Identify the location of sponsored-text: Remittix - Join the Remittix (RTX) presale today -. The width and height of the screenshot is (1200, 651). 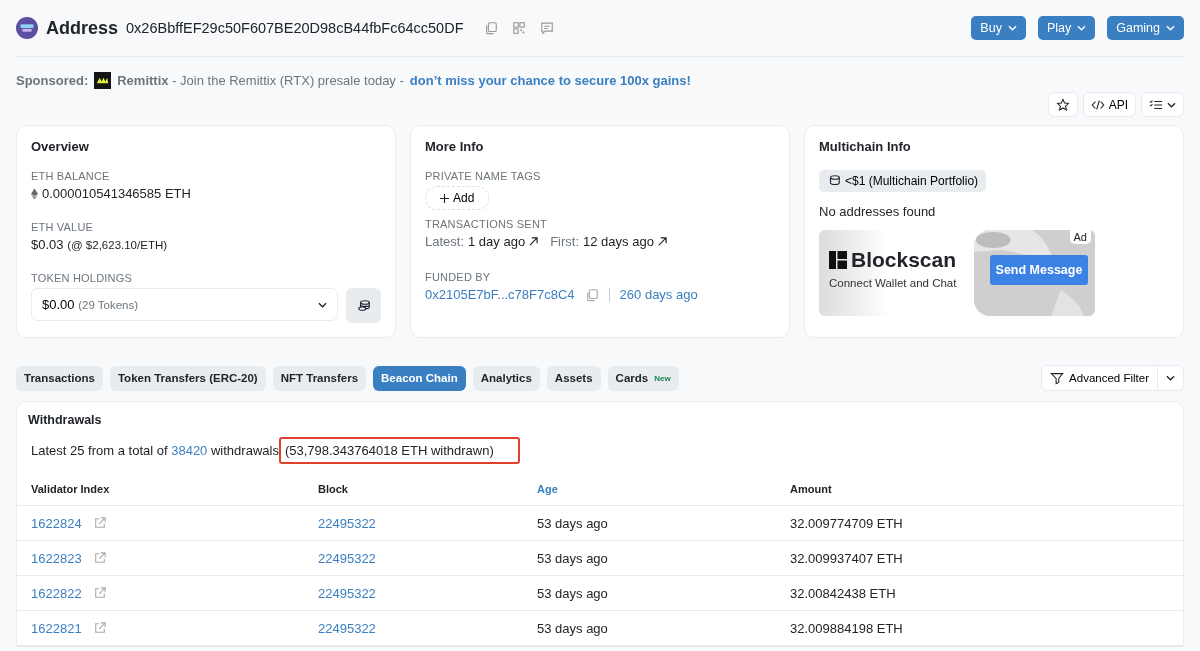
(260, 80).